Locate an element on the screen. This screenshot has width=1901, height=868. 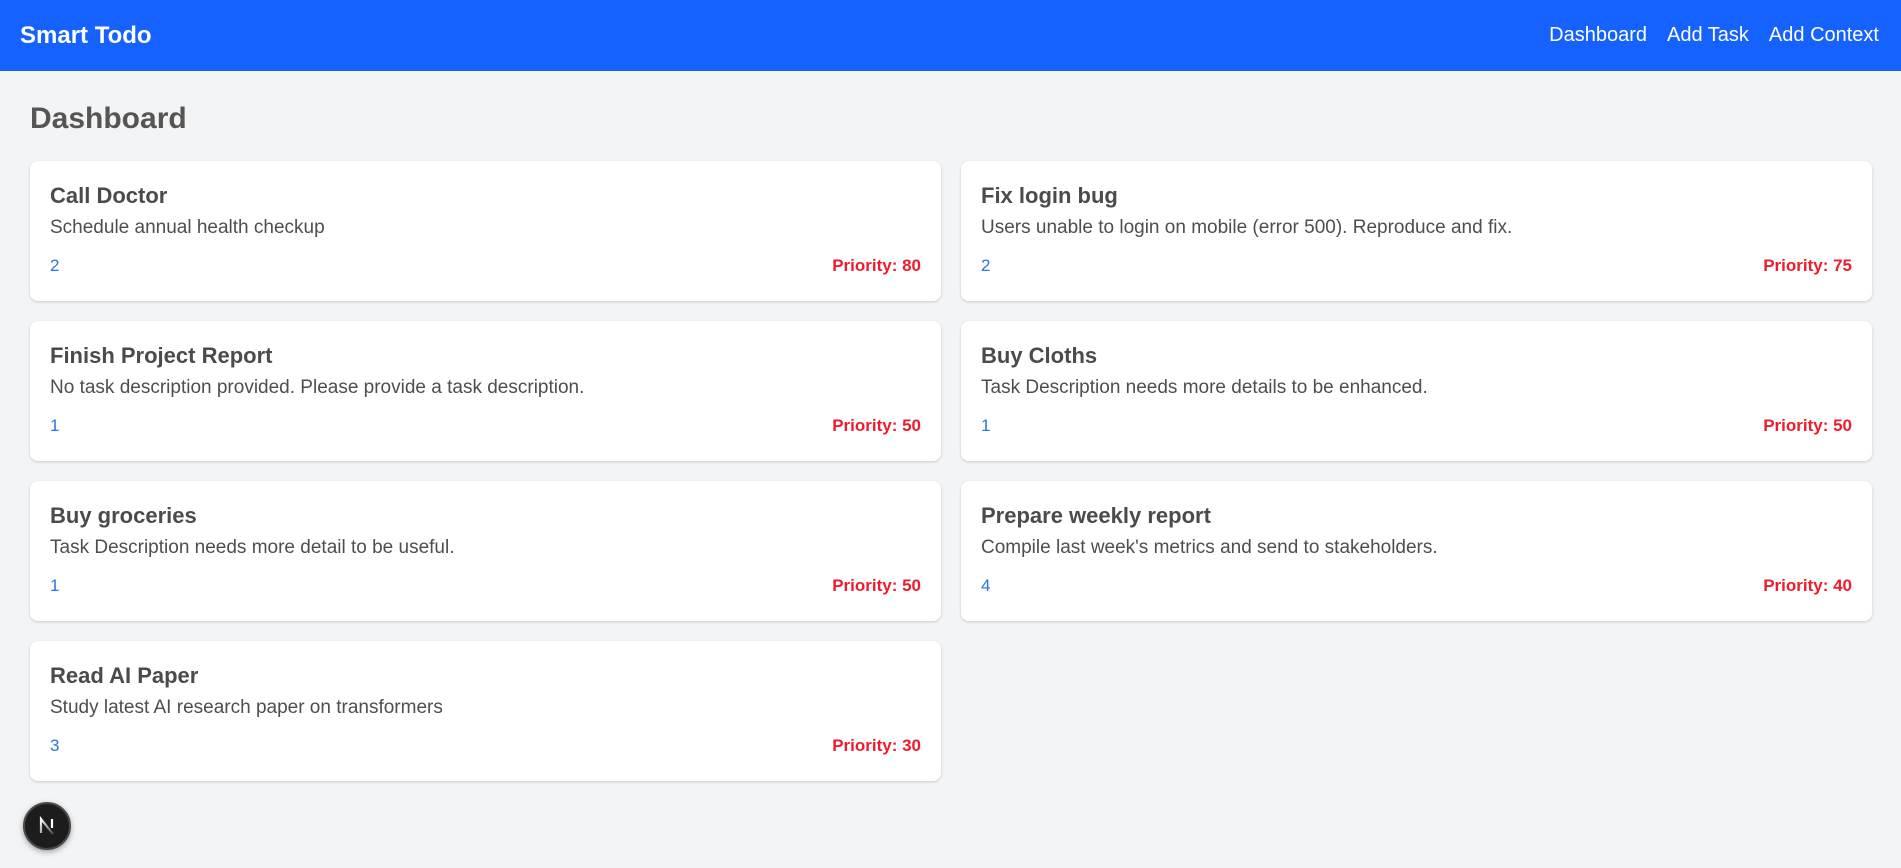
task-context: 4 is located at coordinates (986, 585).